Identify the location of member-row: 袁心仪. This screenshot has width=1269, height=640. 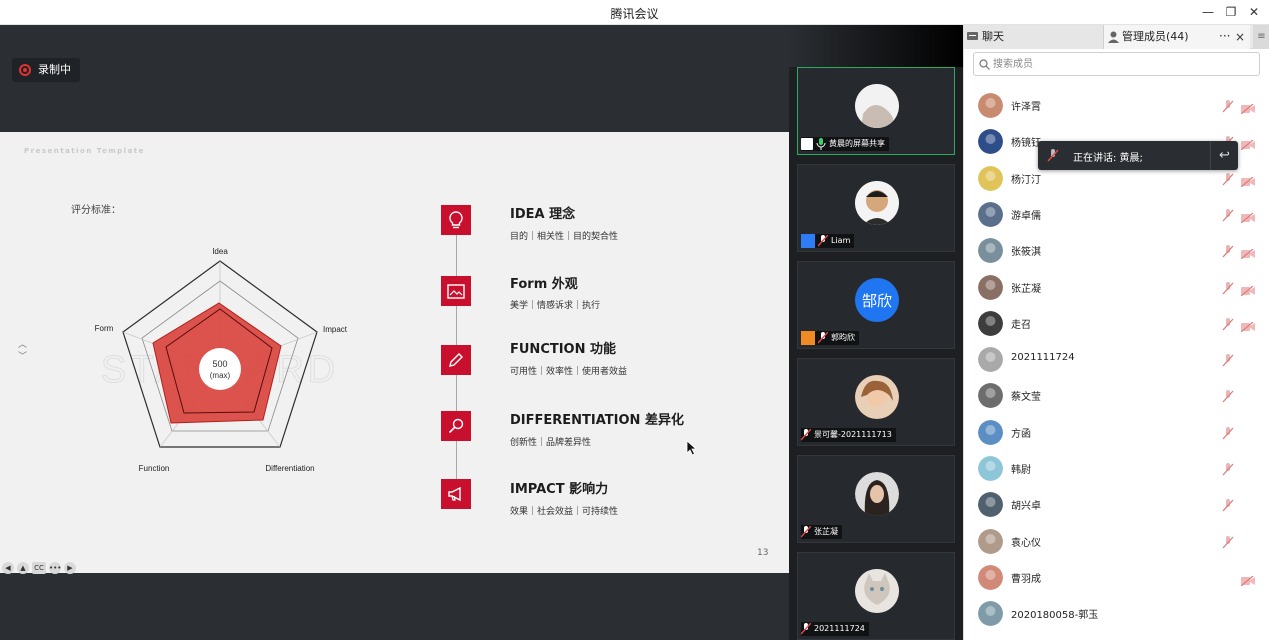
(1116, 541).